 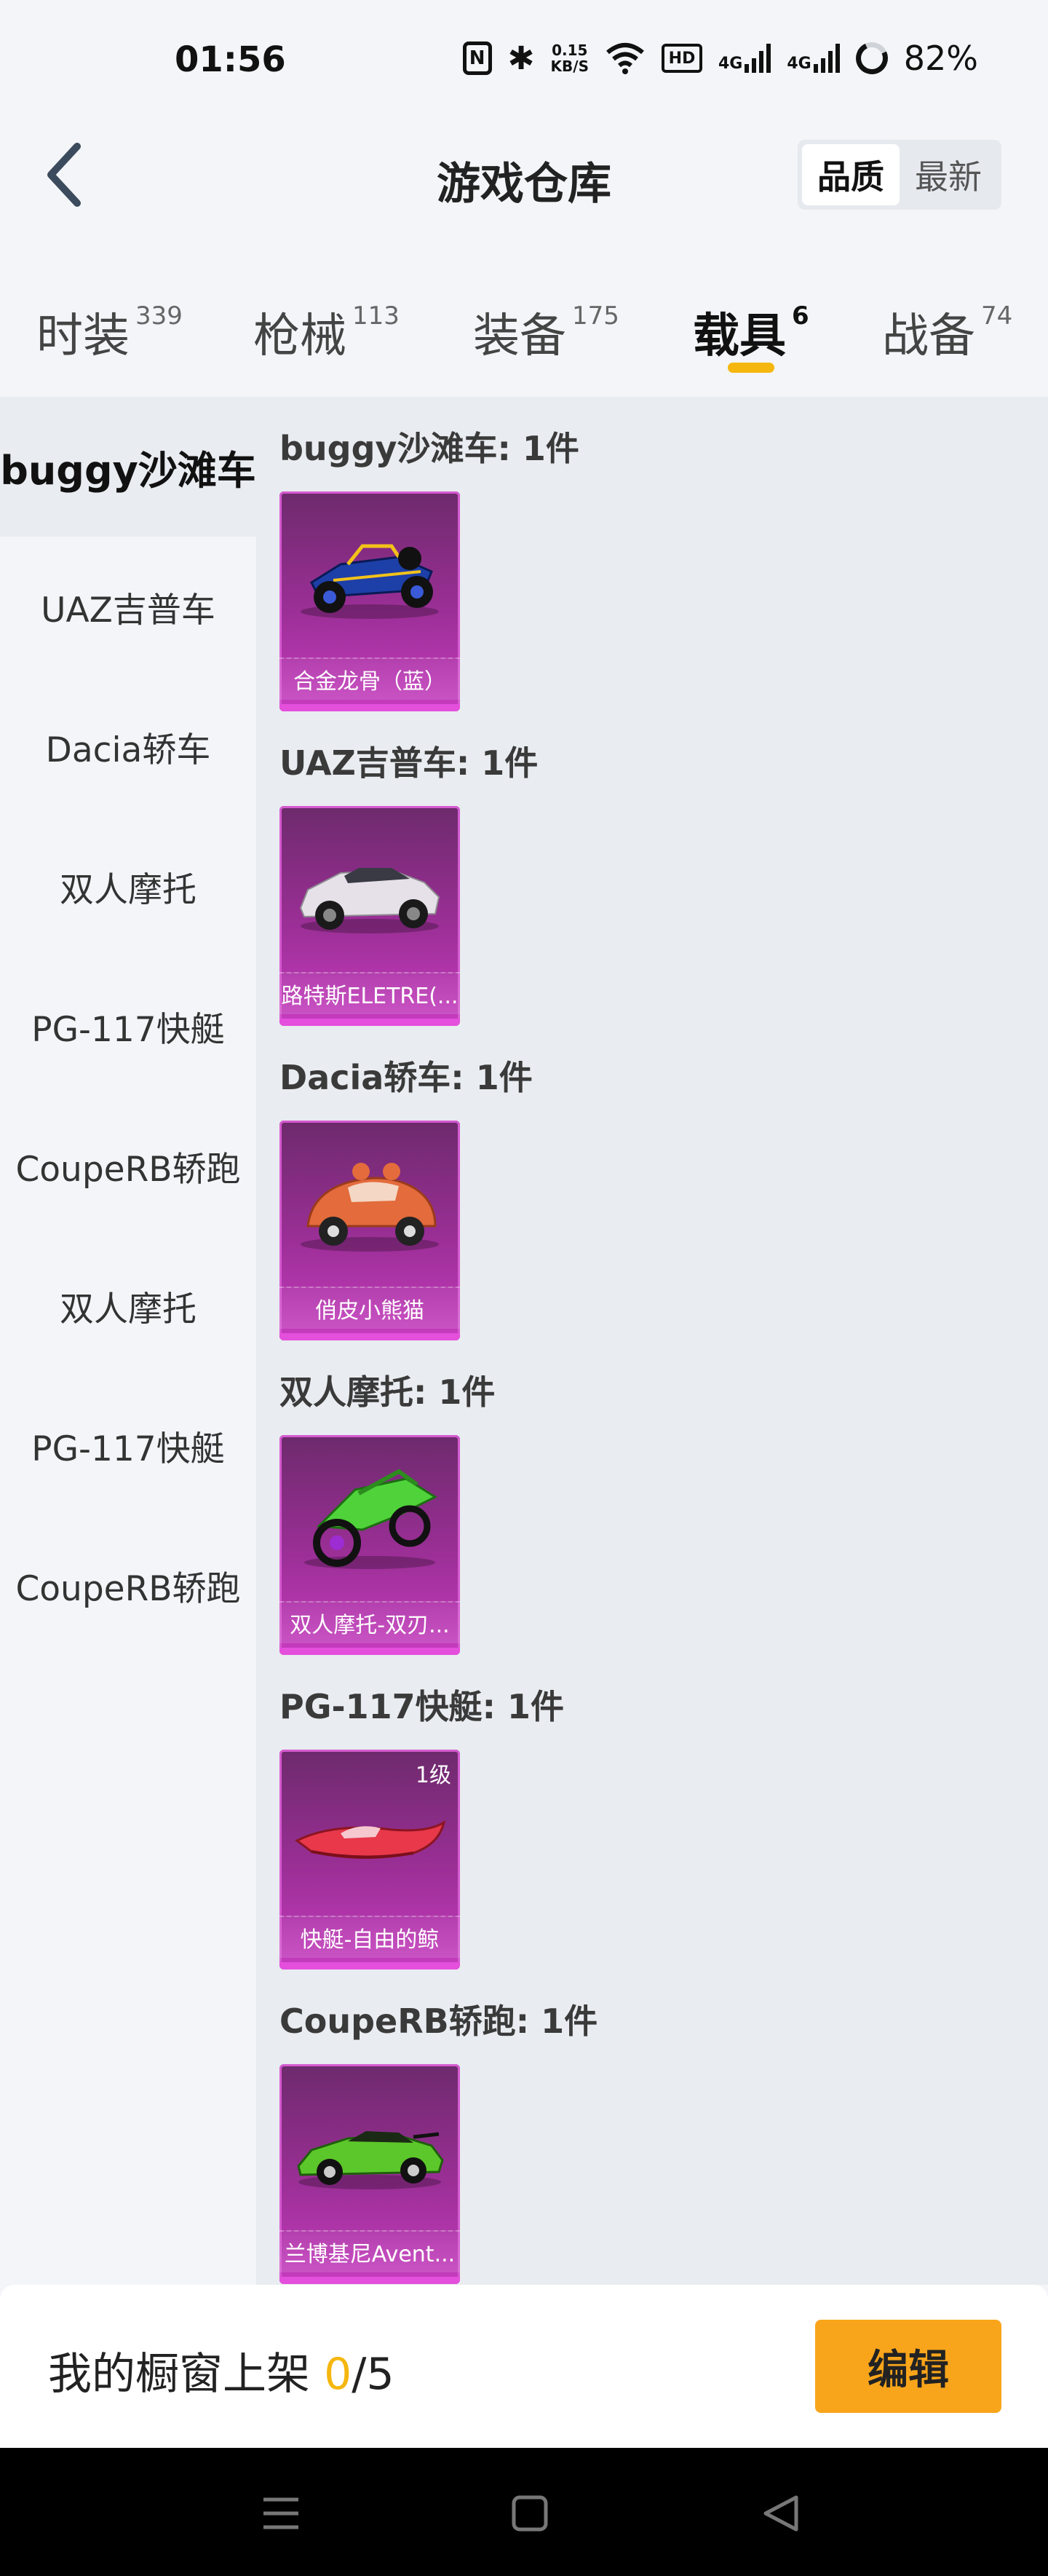 What do you see at coordinates (128, 607) in the screenshot?
I see `sidebar-item-uaz: UAZ吉普车` at bounding box center [128, 607].